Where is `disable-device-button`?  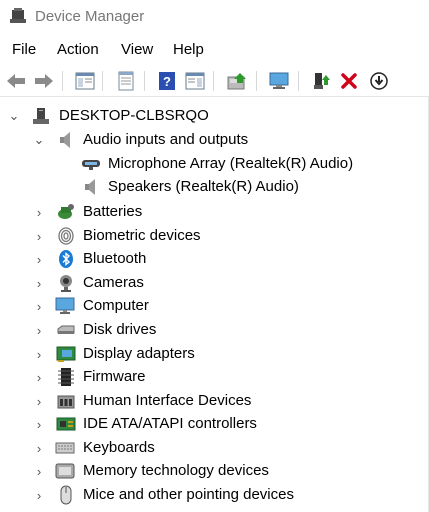
disable-device-button is located at coordinates (379, 81).